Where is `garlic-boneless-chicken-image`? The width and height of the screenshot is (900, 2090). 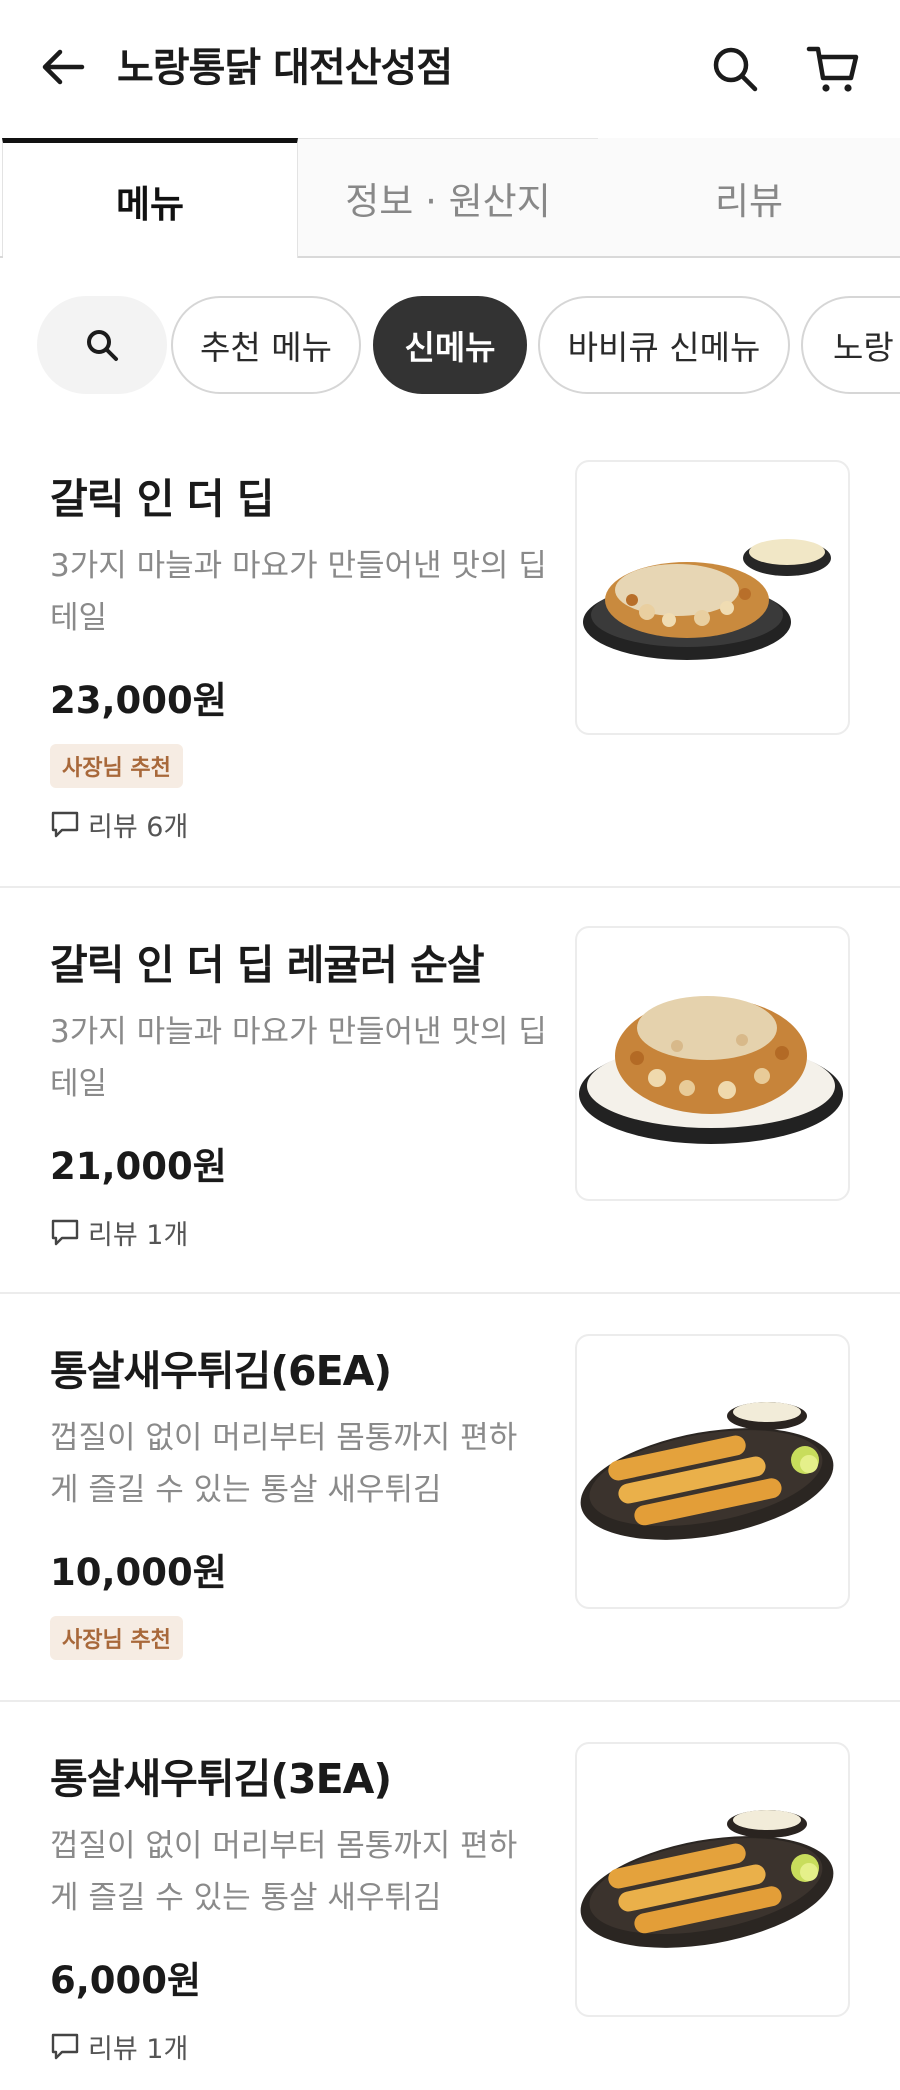
garlic-boneless-chicken-image is located at coordinates (711, 1070).